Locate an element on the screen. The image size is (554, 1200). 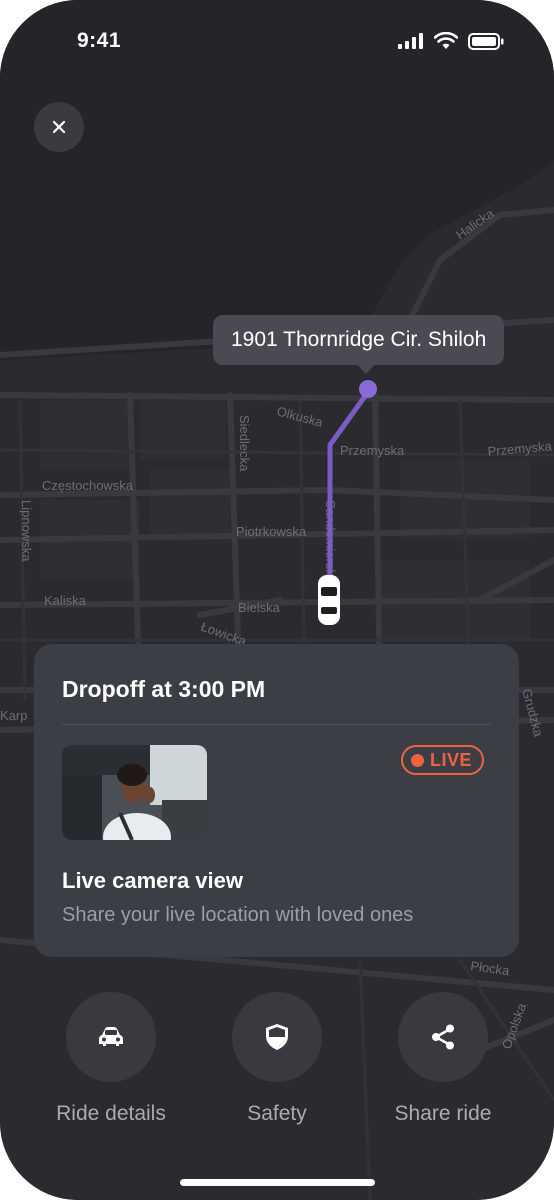
car-icon is located at coordinates (111, 1036).